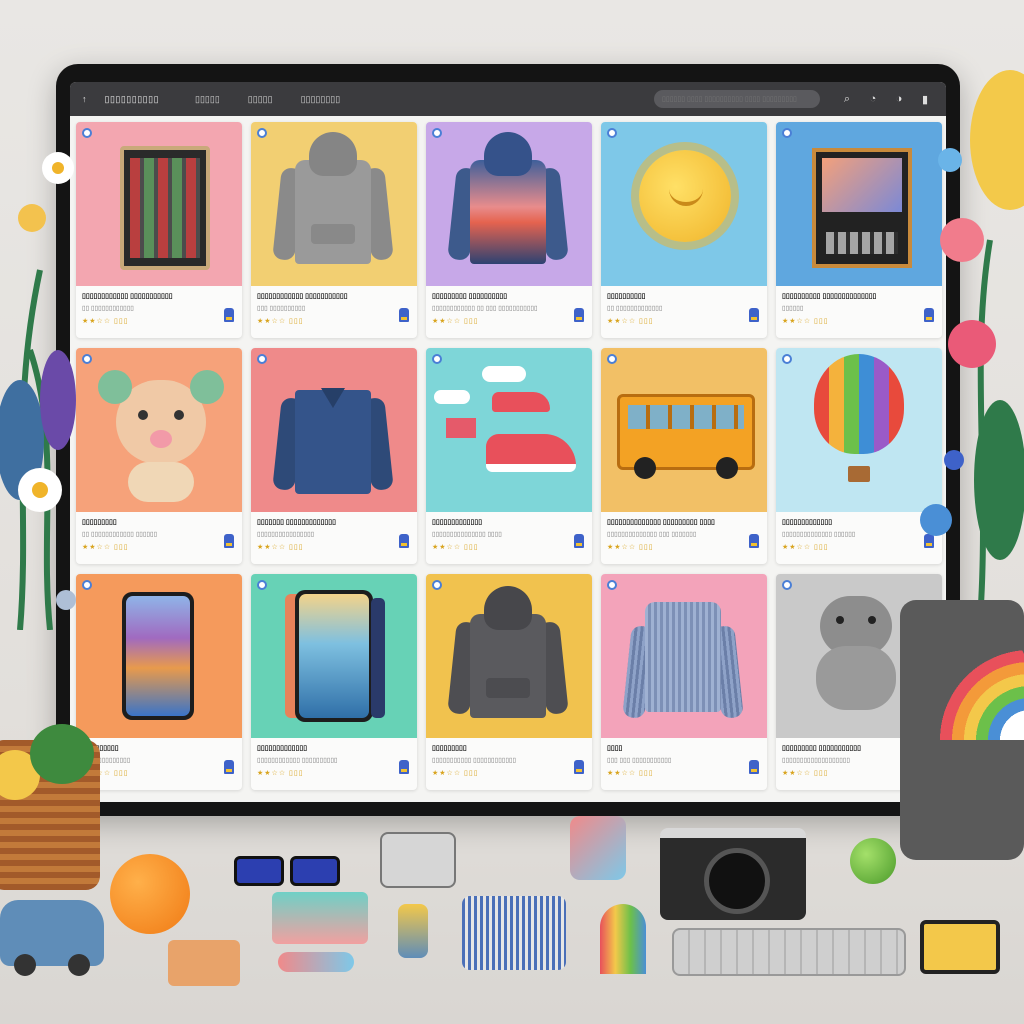  Describe the element at coordinates (819, 534) in the screenshot. I see `product-subtitle: ▯▯▯▯▯▯▯▯▯▯▯▯▯▯ ▯▯▯▯▯▯` at that location.